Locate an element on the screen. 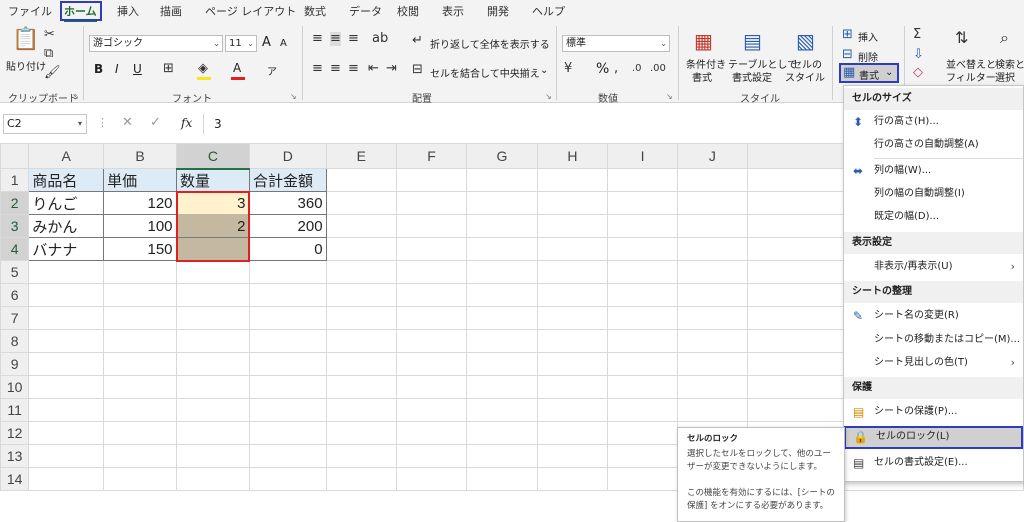  tab-data: データ is located at coordinates (365, 11).